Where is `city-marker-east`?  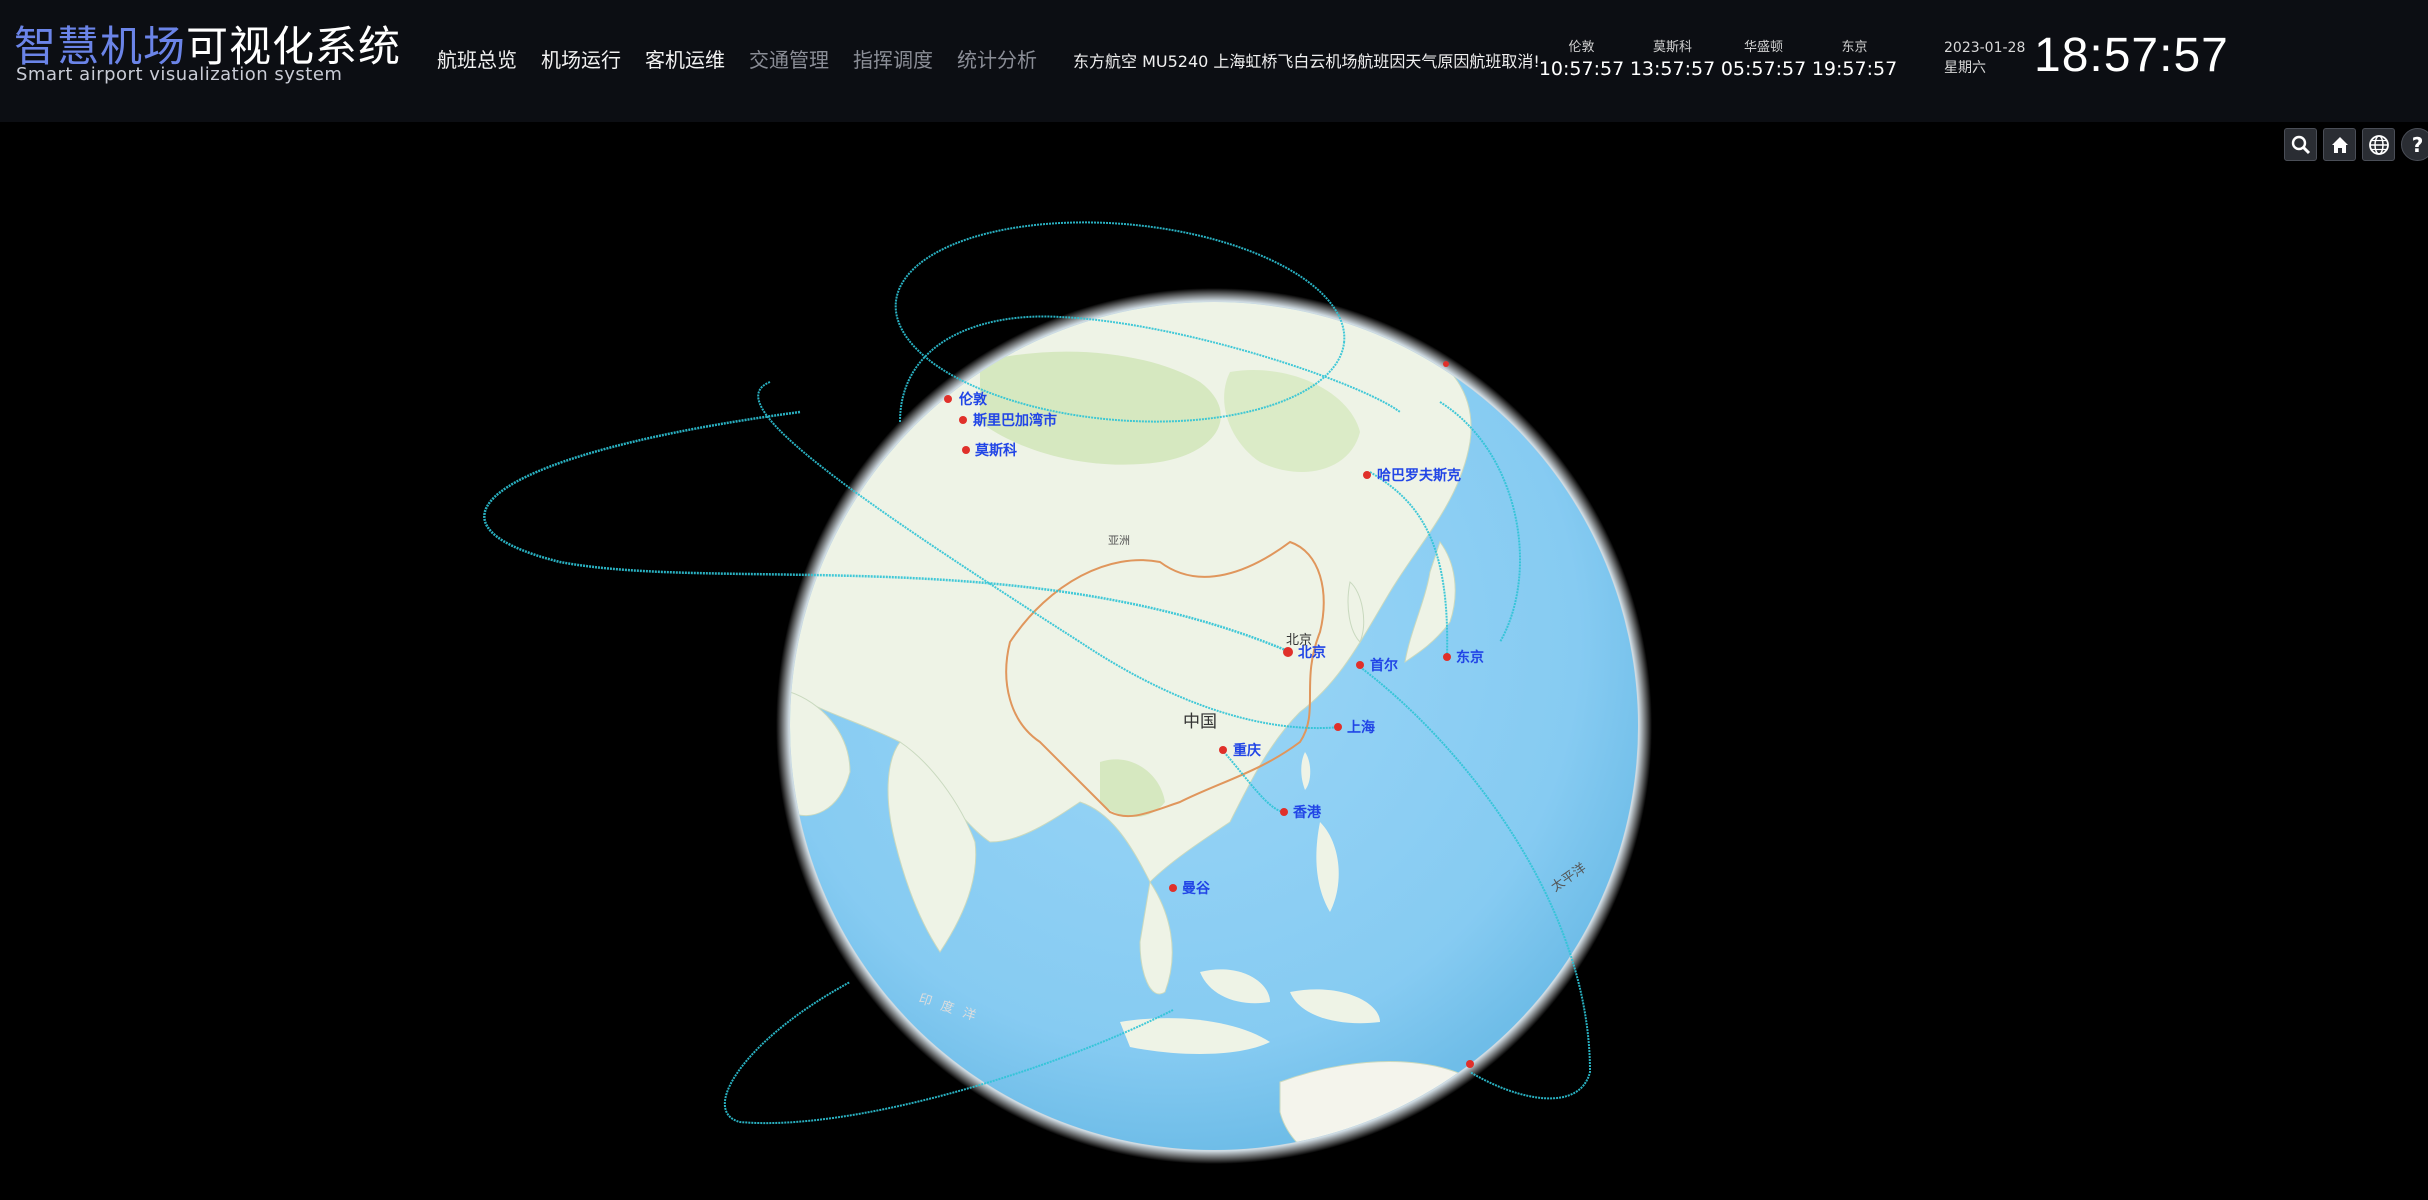
city-marker-east is located at coordinates (1446, 364).